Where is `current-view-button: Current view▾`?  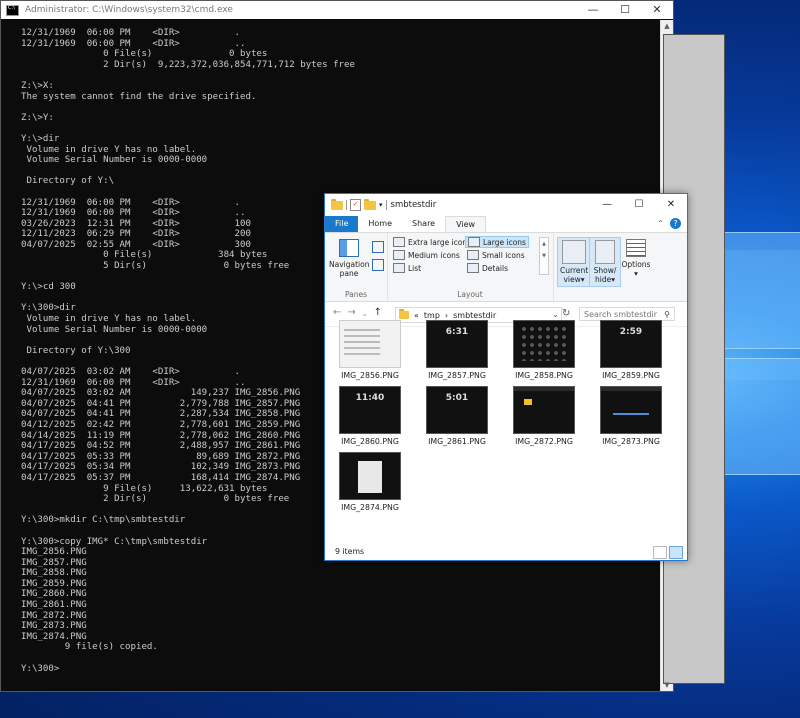
current-view-button: Current view▾ is located at coordinates (574, 262).